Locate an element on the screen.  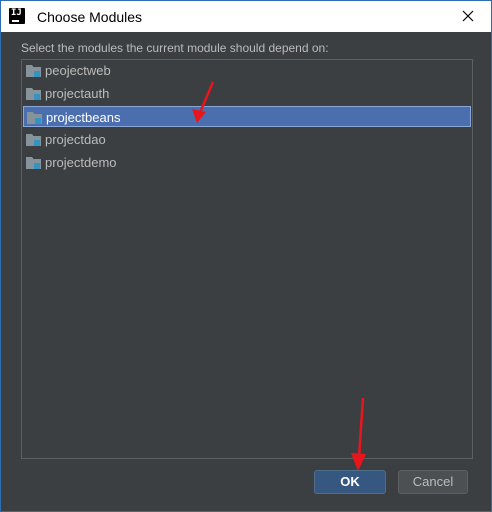
ok-button: OK is located at coordinates (350, 482).